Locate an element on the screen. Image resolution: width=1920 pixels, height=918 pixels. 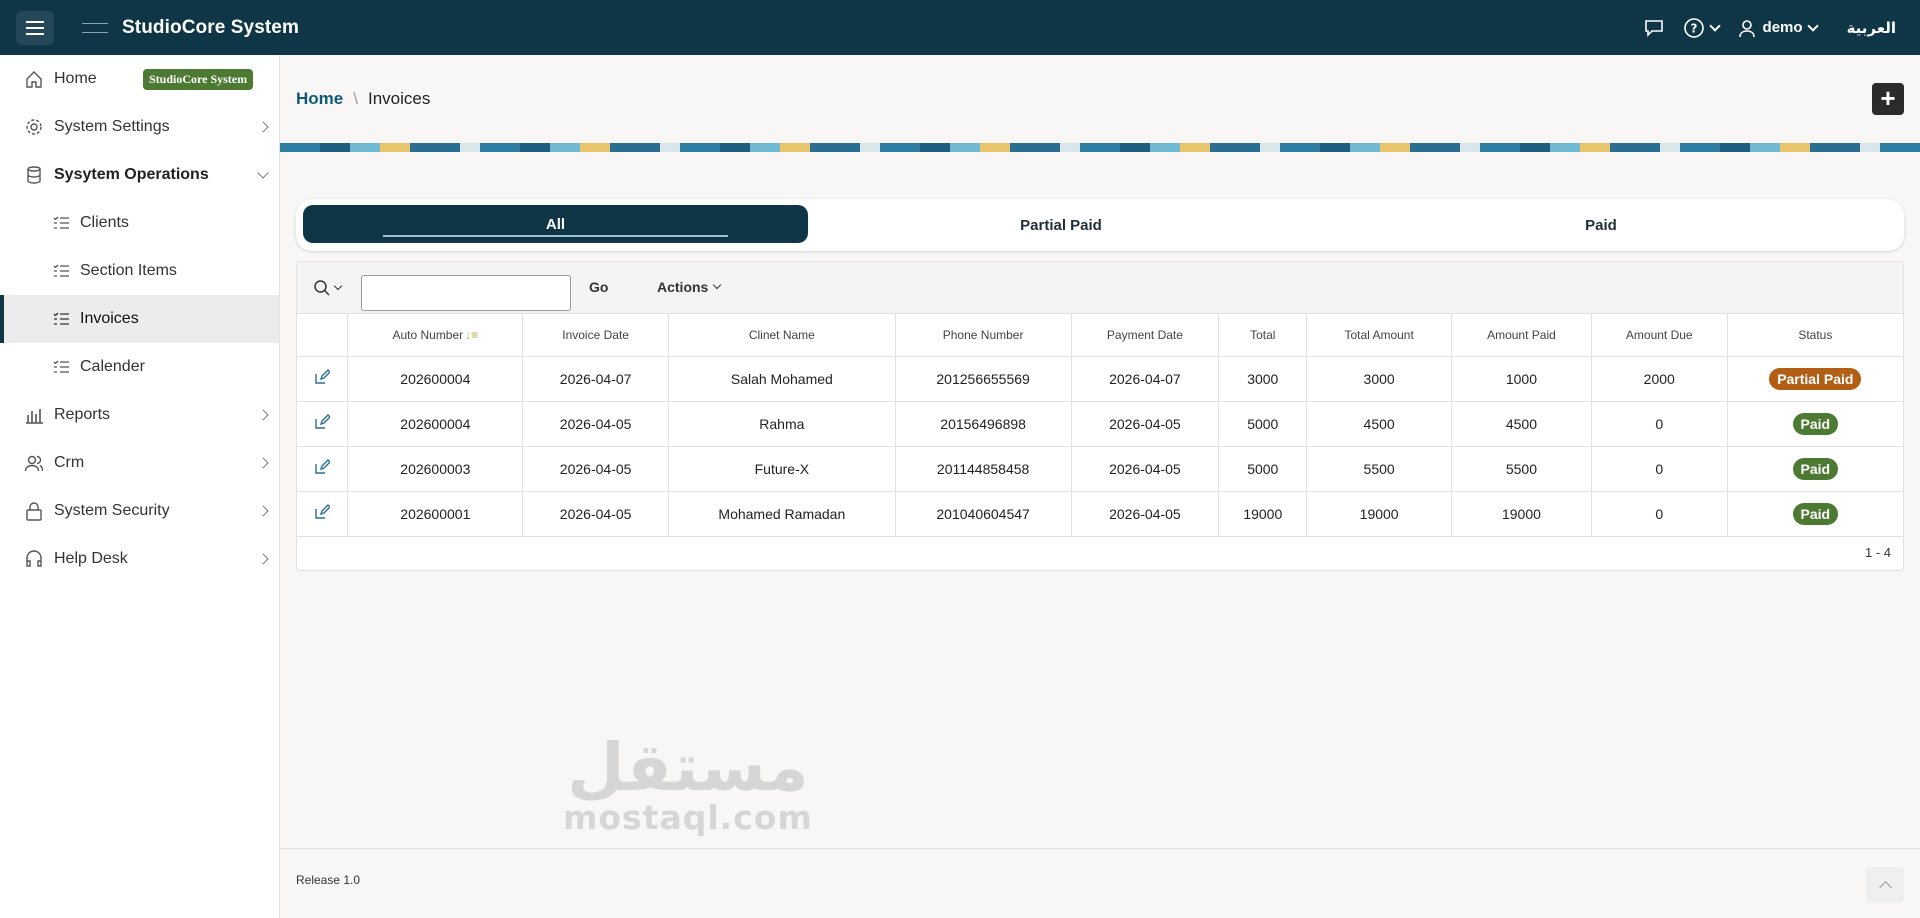
tab-partial-paid: Partial Paid is located at coordinates (1061, 225).